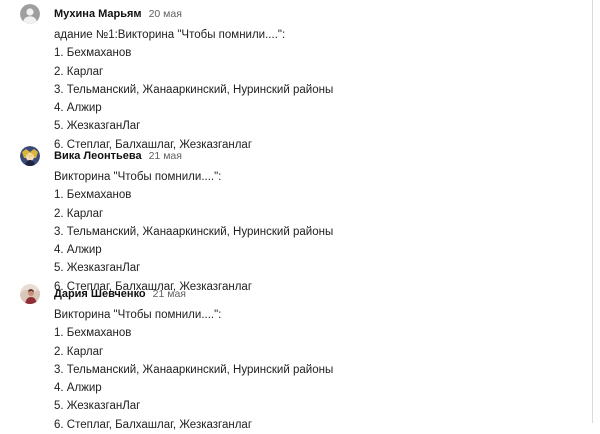 This screenshot has height=434, width=600. I want to click on comment-header: Вика Леонтьева 21 мая, so click(118, 155).